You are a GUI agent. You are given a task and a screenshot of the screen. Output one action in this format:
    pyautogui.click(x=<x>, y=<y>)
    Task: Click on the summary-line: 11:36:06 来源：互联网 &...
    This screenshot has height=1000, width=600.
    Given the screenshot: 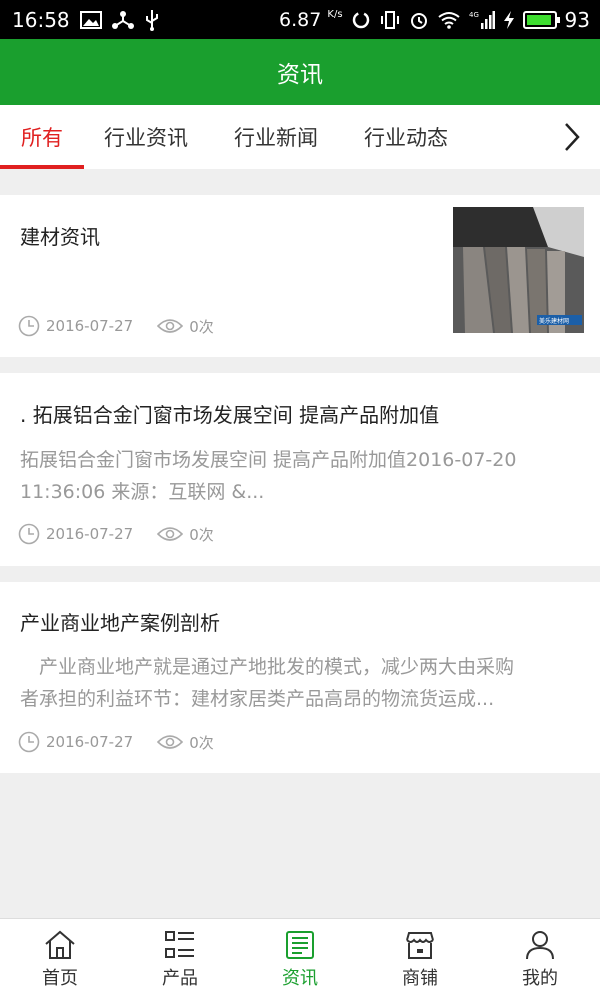 What is the action you would take?
    pyautogui.click(x=142, y=492)
    